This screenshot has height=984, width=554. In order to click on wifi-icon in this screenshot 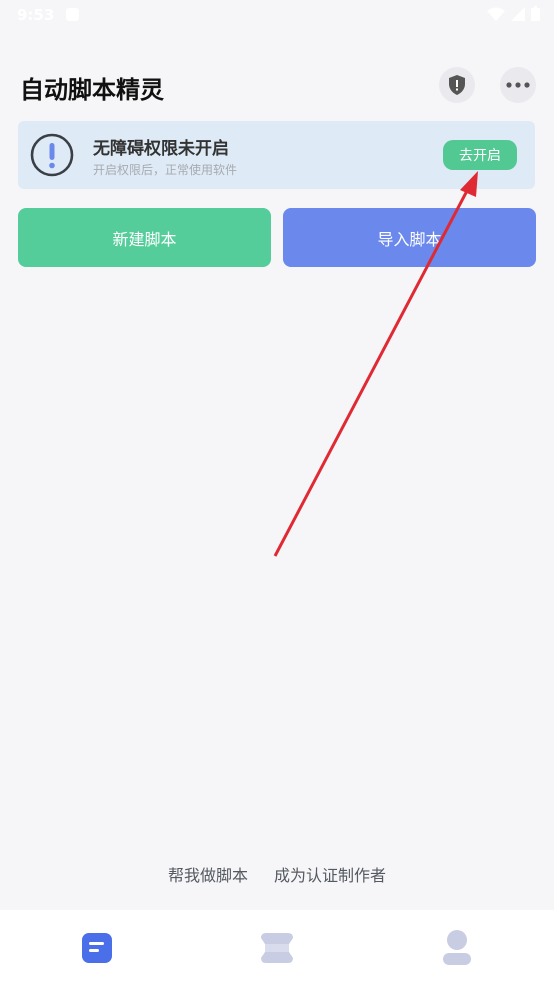, I will do `click(496, 14)`.